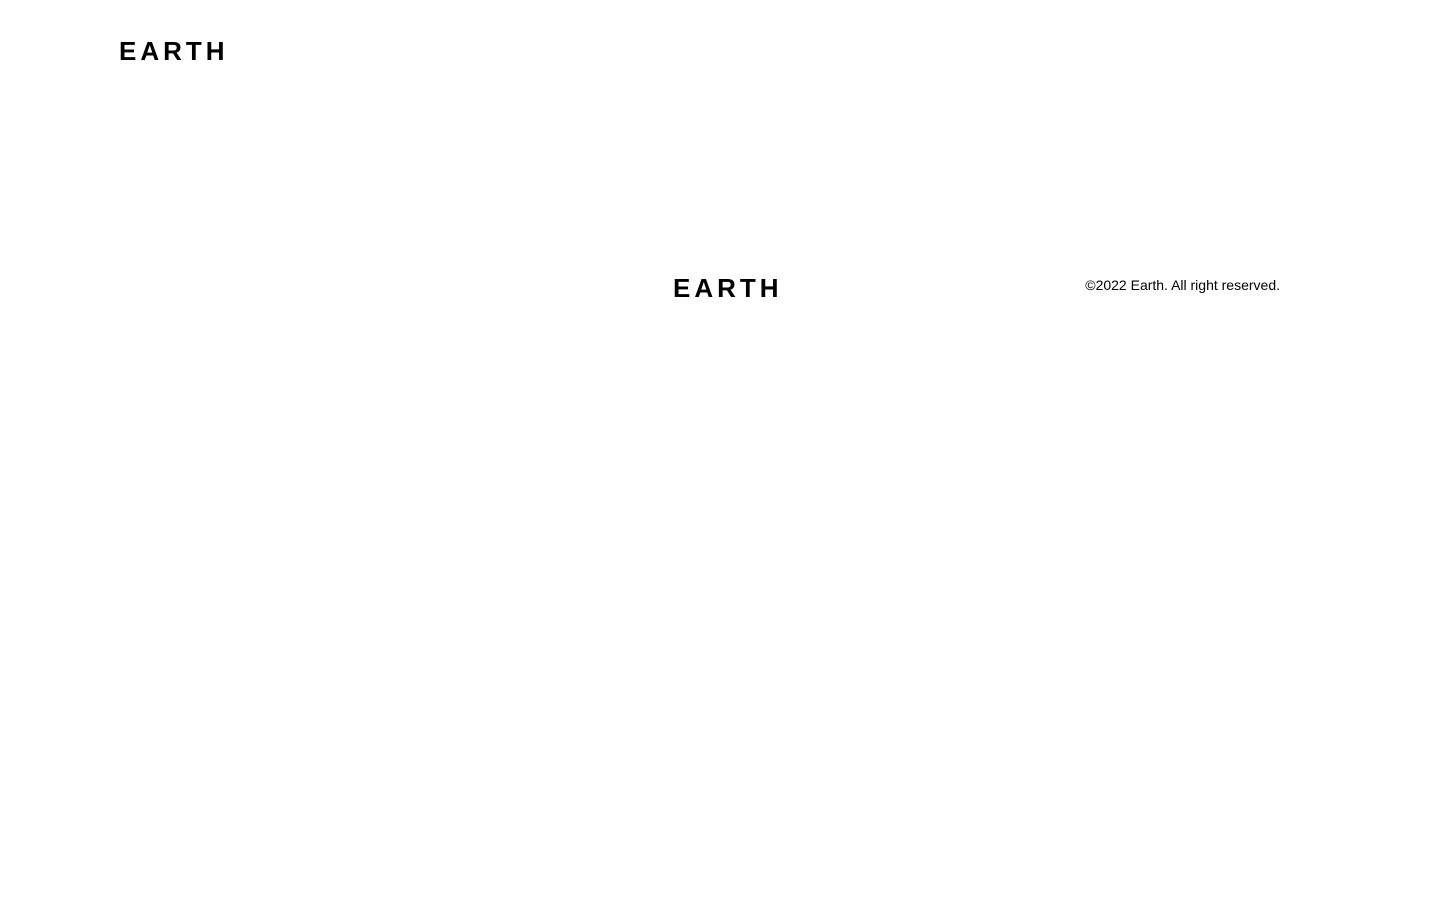 Image resolution: width=1440 pixels, height=900 pixels. I want to click on copyright-text: ©2022 Earth. All right reserved., so click(1182, 285).